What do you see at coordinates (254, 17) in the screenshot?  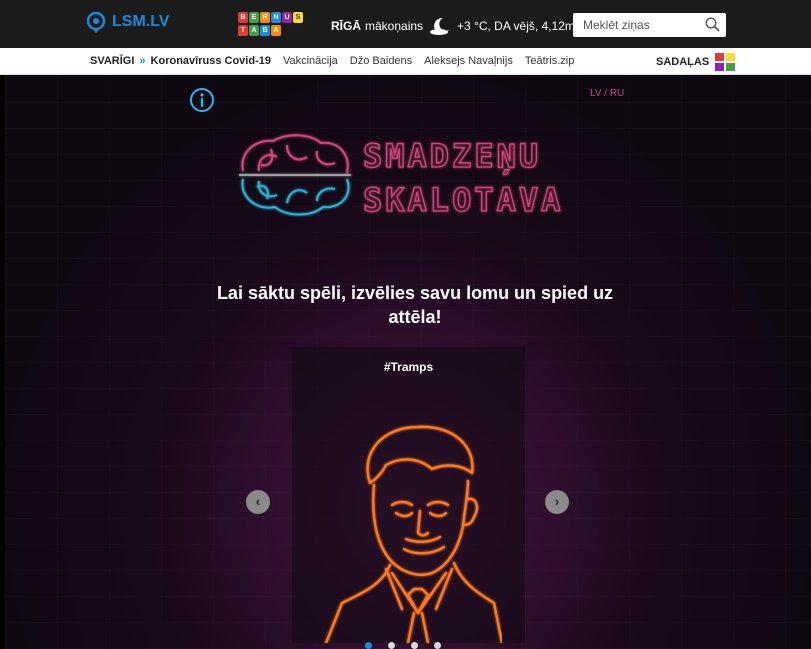 I see `kids-logo-letter: E` at bounding box center [254, 17].